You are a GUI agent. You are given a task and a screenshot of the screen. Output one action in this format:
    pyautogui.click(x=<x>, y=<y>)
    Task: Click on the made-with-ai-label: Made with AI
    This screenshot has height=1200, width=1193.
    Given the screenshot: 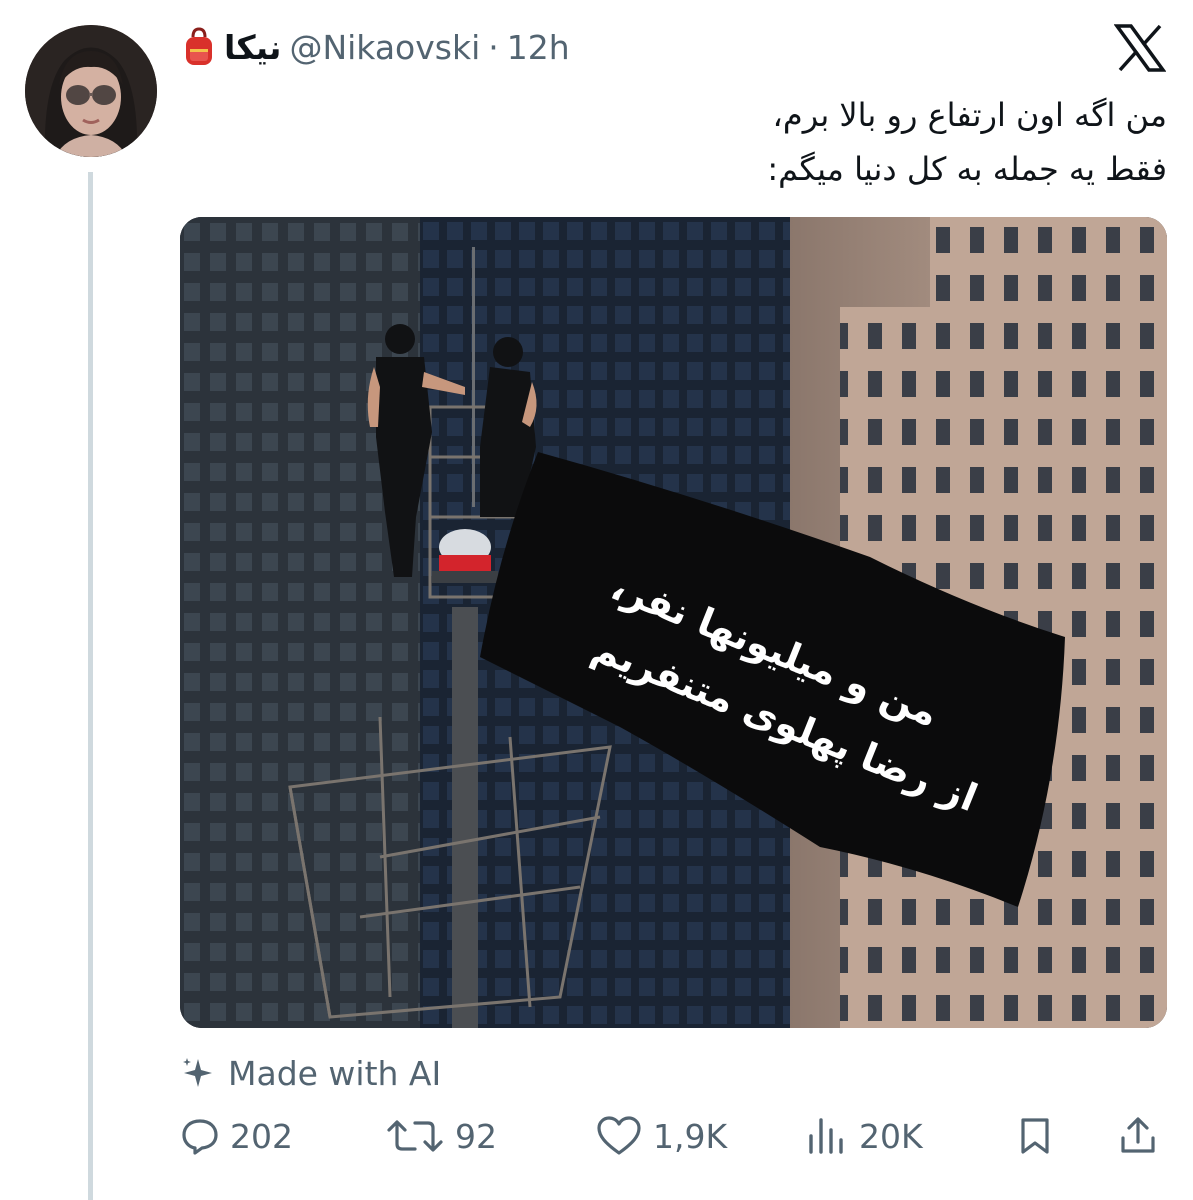 What is the action you would take?
    pyautogui.click(x=310, y=1073)
    